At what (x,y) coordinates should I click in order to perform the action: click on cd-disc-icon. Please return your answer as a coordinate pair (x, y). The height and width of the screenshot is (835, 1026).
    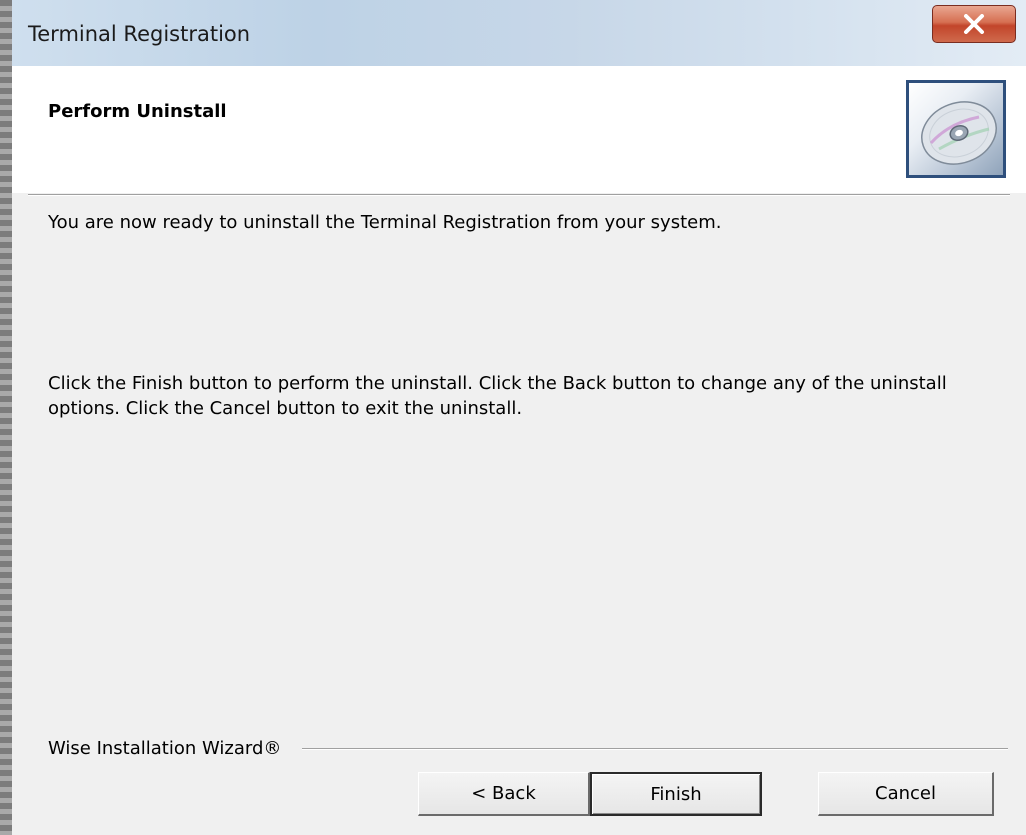
    Looking at the image, I should click on (959, 133).